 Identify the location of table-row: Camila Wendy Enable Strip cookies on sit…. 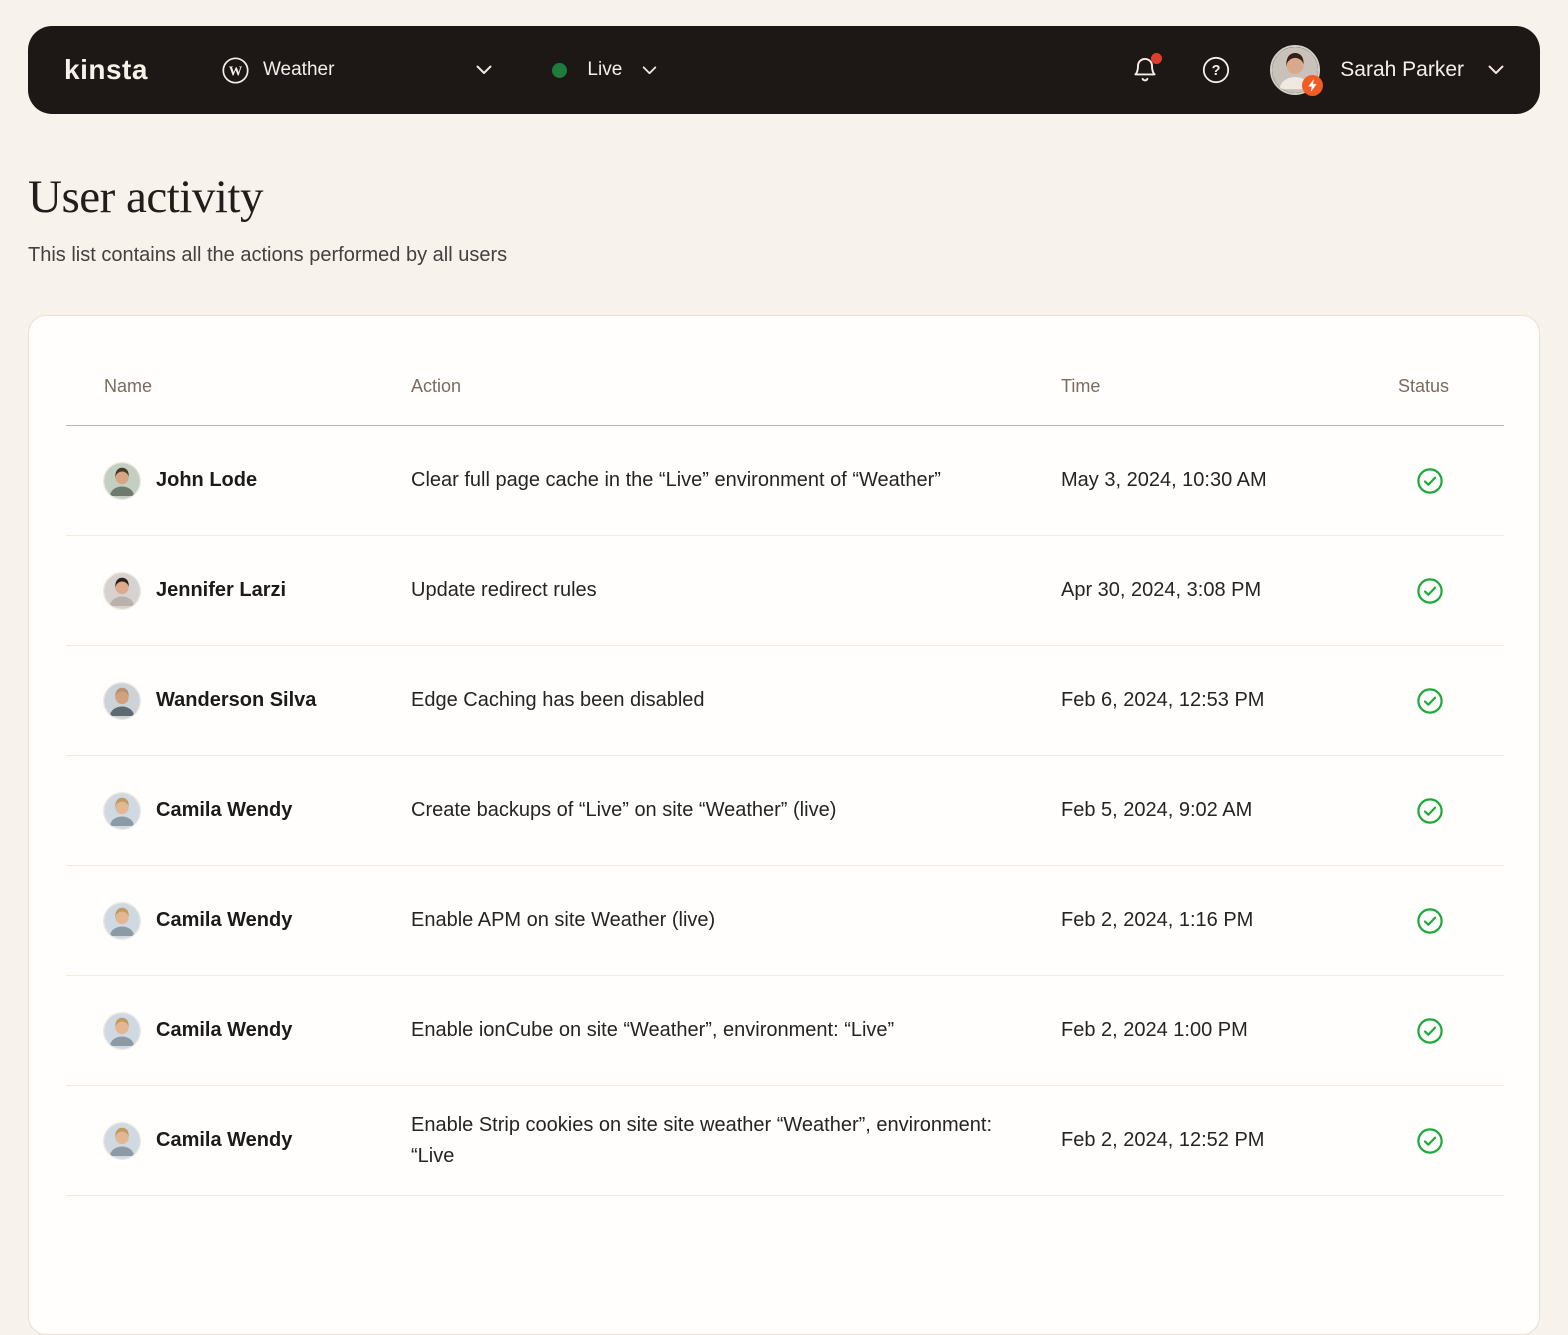
(785, 1141).